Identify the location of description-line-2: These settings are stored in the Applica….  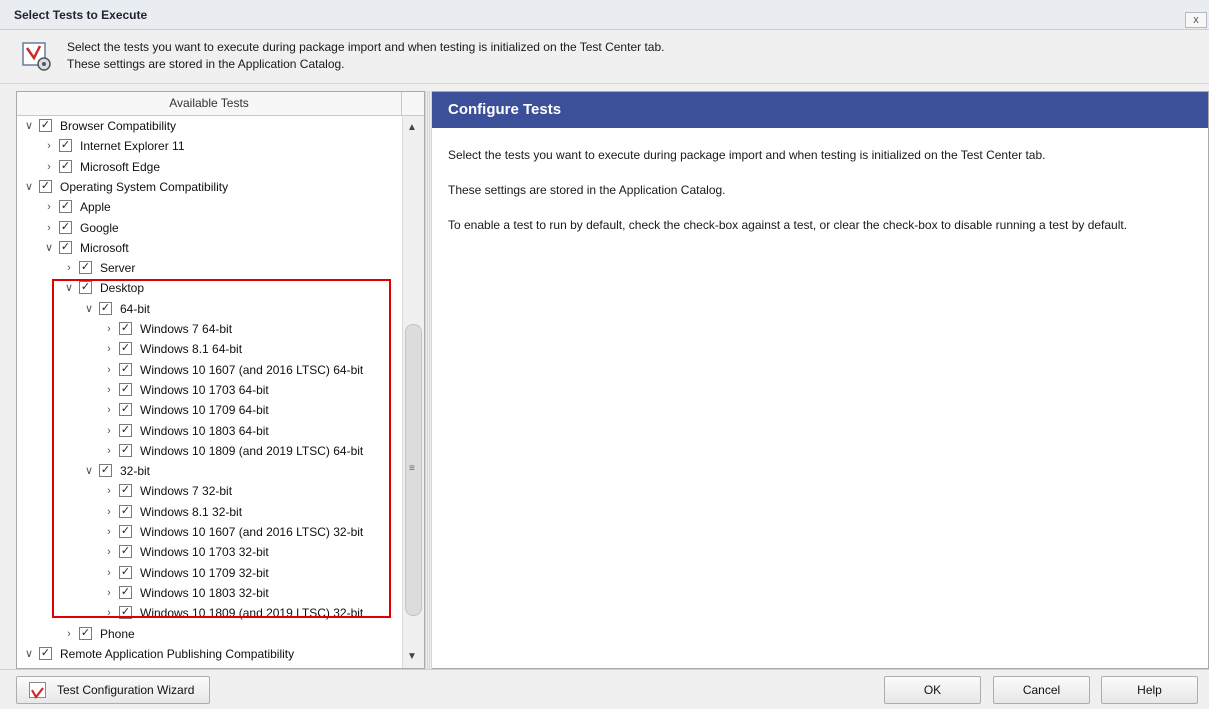
(206, 64).